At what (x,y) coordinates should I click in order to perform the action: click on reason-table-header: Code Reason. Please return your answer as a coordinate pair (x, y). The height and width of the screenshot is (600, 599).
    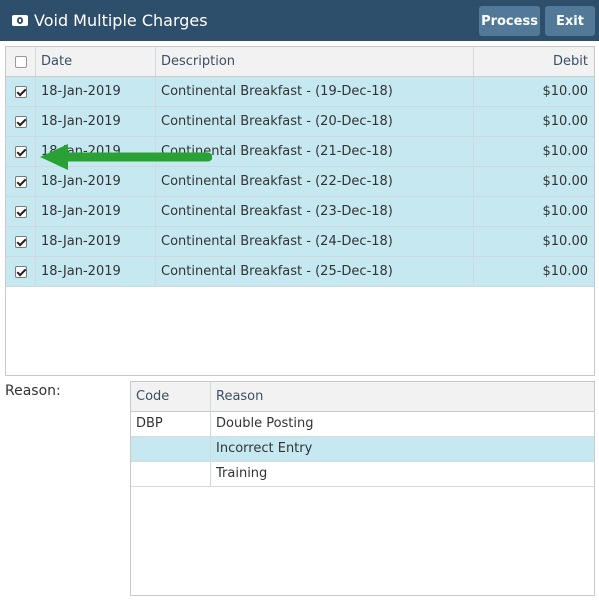
    Looking at the image, I should click on (362, 397).